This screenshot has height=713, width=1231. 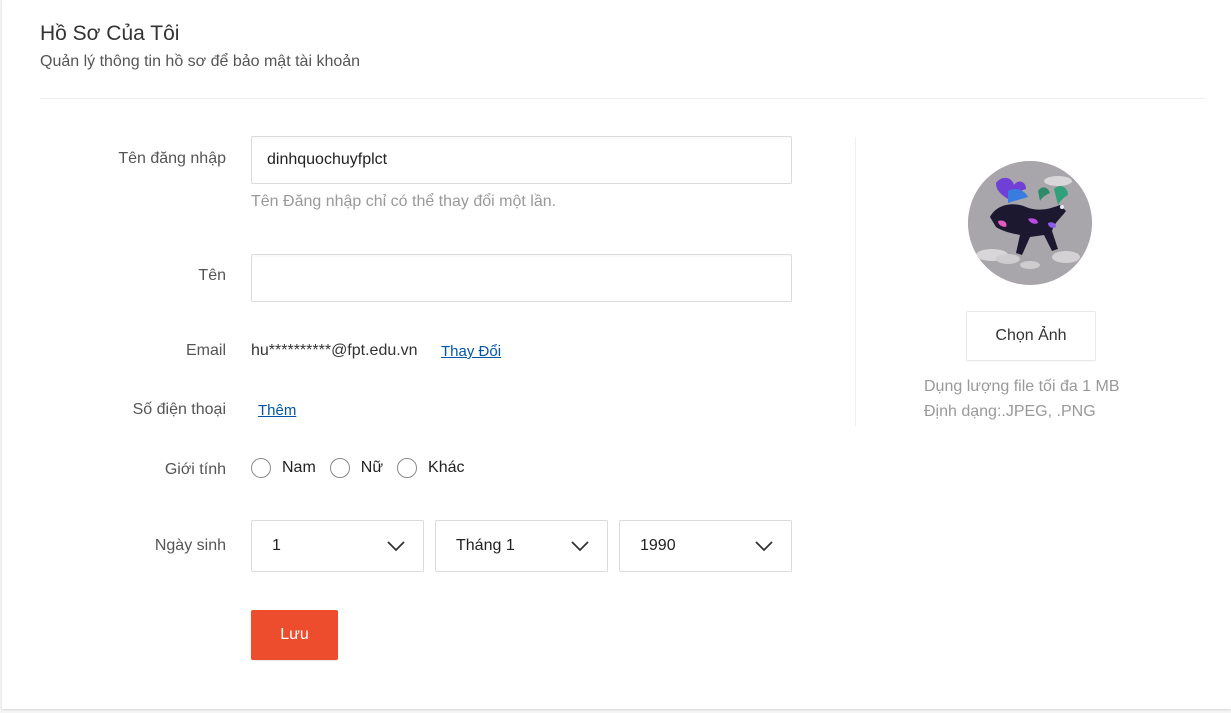 What do you see at coordinates (622, 98) in the screenshot?
I see `header-divider` at bounding box center [622, 98].